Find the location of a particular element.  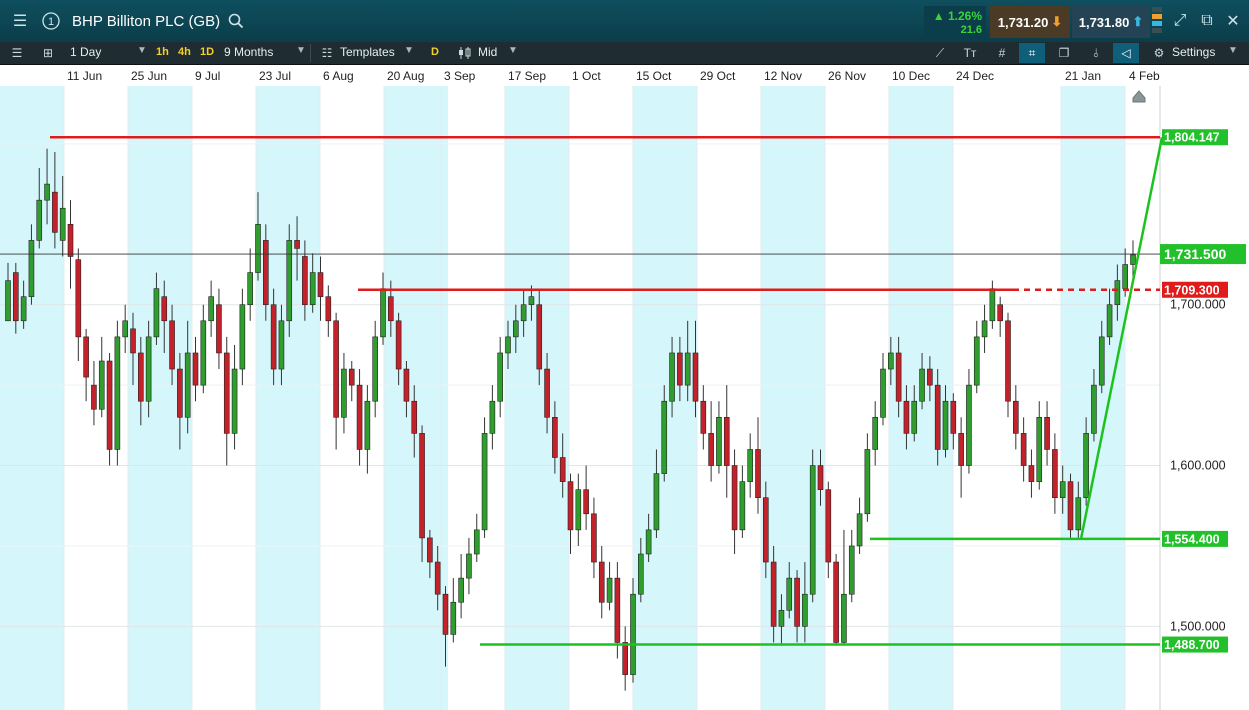

price-badge-label: 1,709.300 is located at coordinates (1192, 290).